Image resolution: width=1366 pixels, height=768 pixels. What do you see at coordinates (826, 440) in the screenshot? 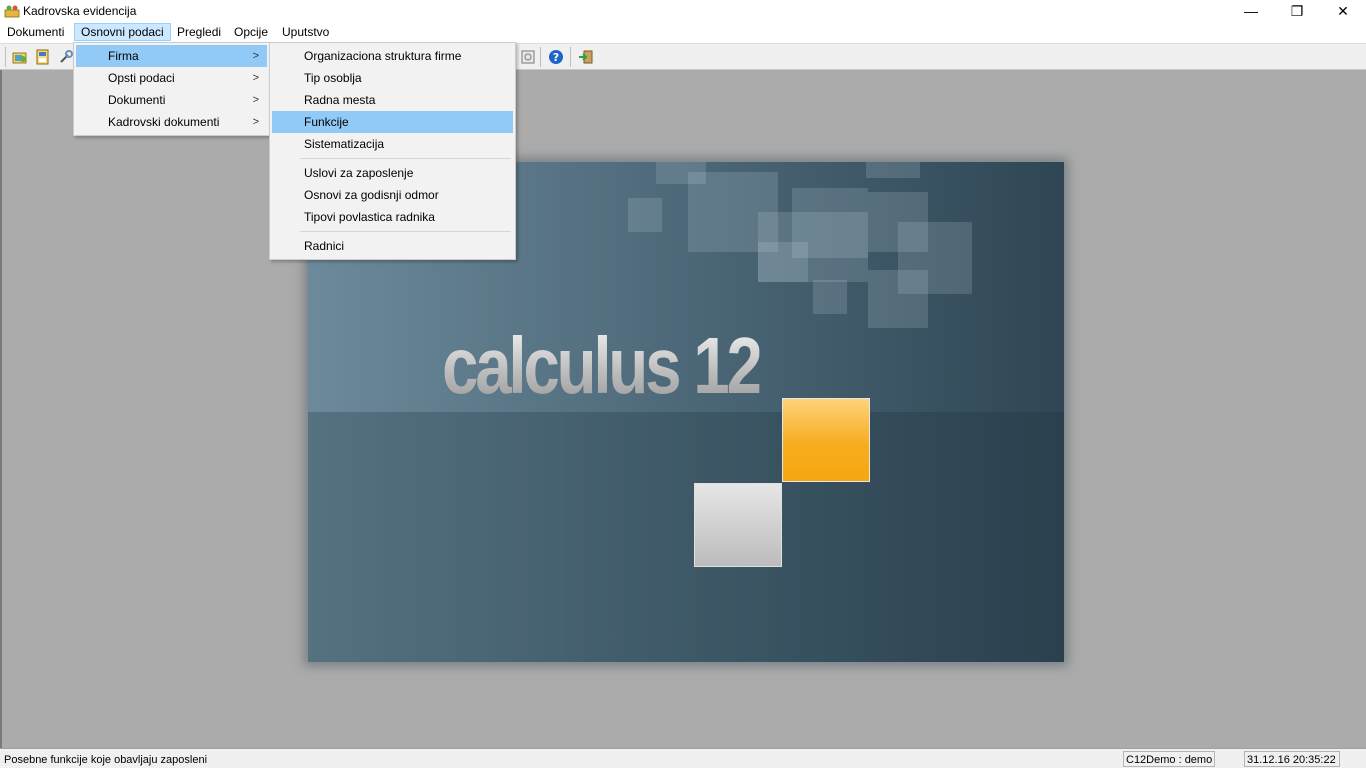
I see `logo-orange-square` at bounding box center [826, 440].